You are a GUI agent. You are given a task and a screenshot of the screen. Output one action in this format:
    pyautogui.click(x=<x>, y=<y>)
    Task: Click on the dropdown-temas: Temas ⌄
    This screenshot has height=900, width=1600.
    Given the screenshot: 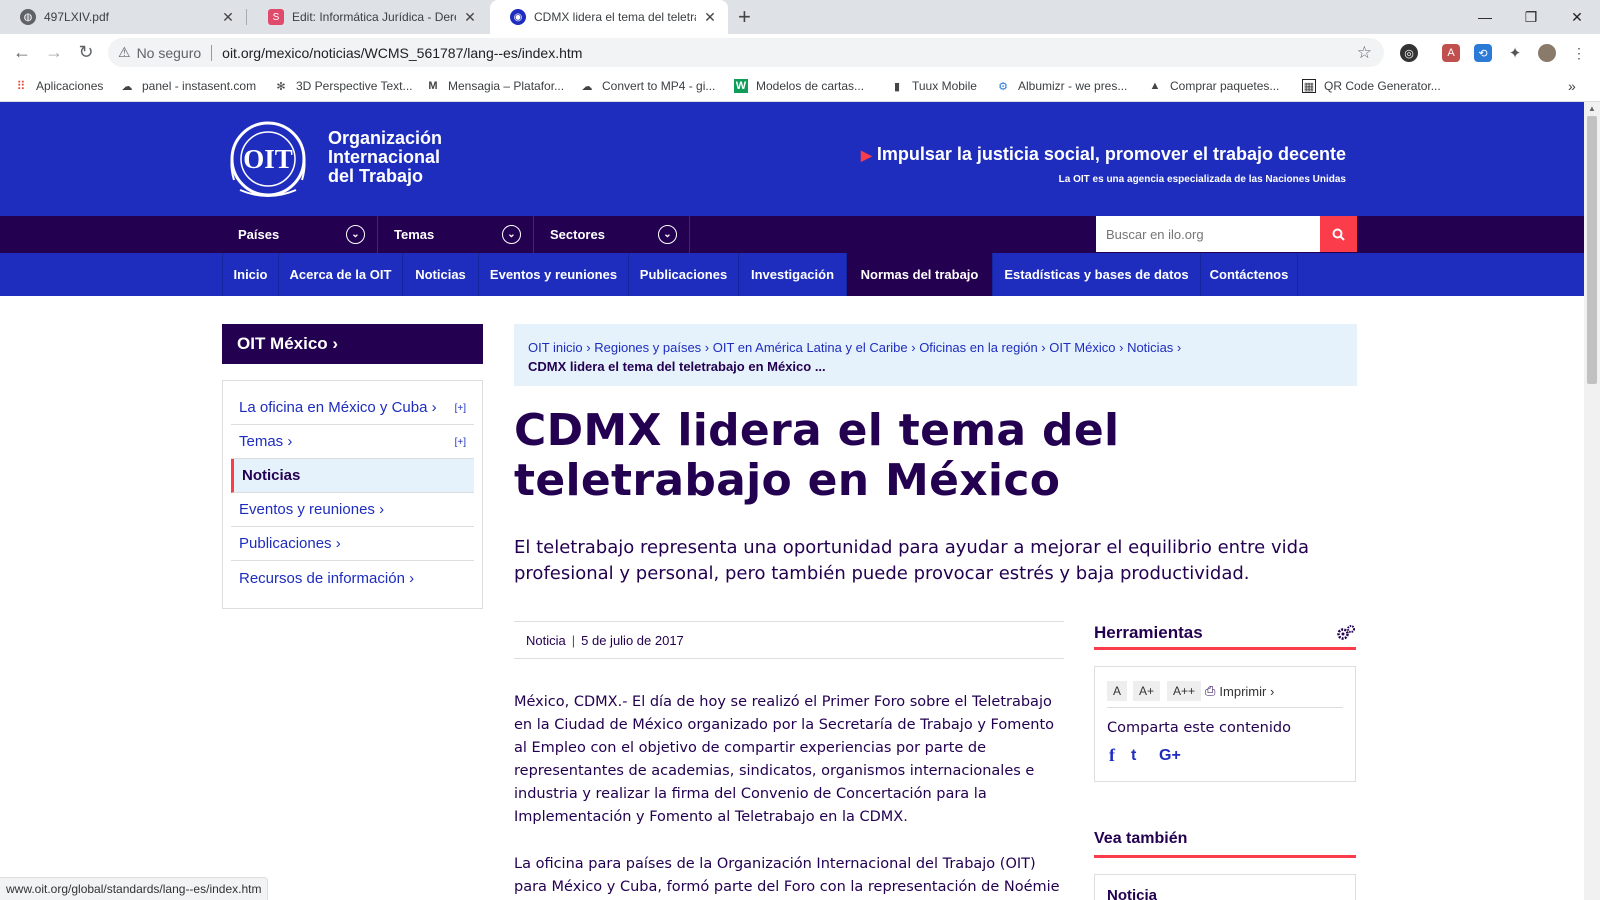 What is the action you would take?
    pyautogui.click(x=456, y=234)
    